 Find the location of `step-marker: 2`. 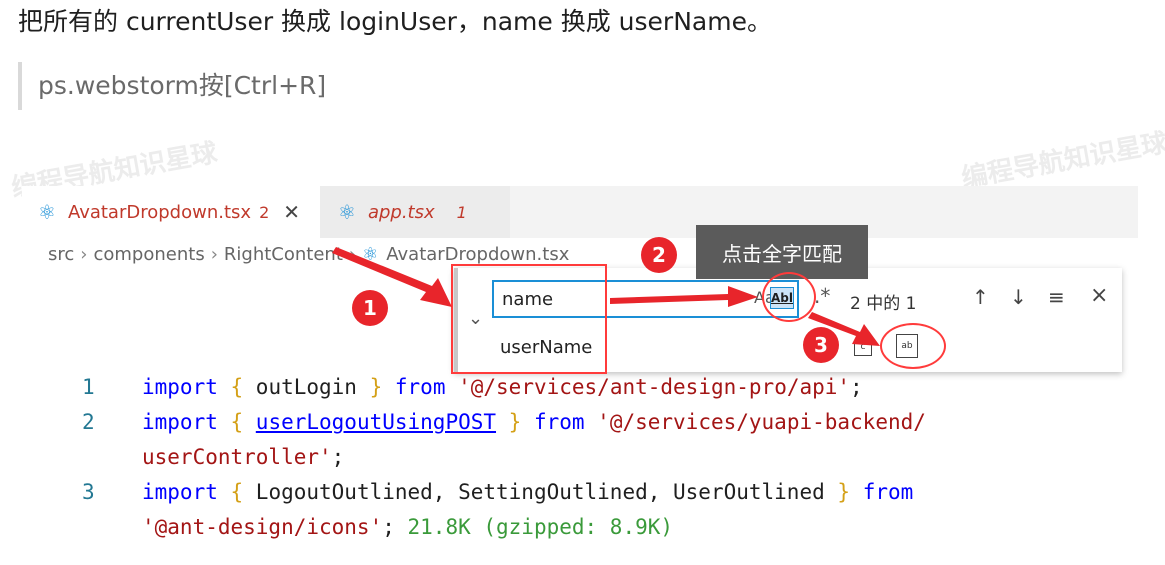

step-marker: 2 is located at coordinates (659, 255).